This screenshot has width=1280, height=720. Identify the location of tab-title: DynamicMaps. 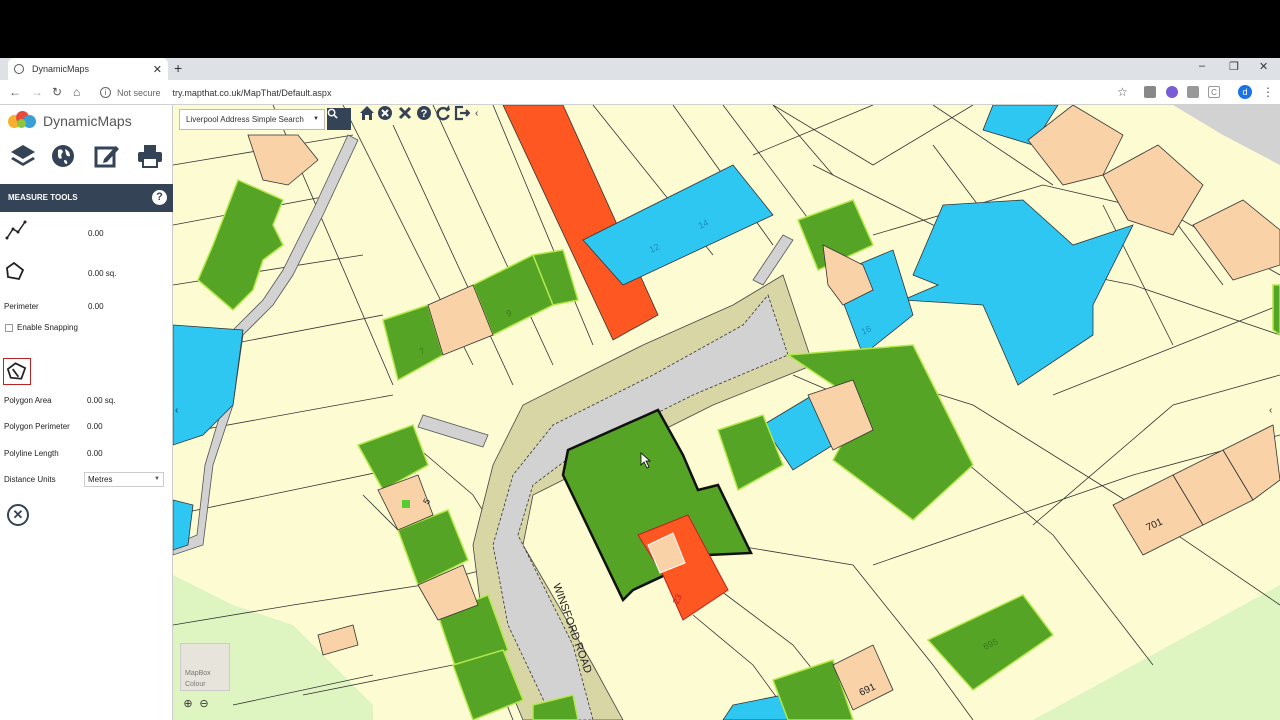
(61, 69).